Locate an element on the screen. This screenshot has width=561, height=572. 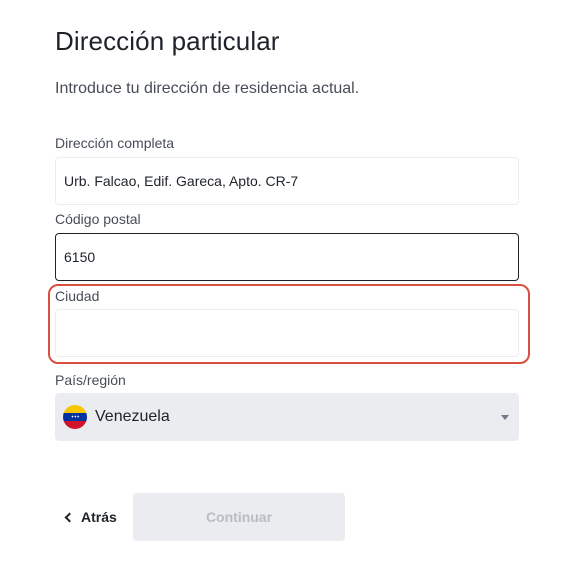
chevron-left-icon is located at coordinates (69, 517).